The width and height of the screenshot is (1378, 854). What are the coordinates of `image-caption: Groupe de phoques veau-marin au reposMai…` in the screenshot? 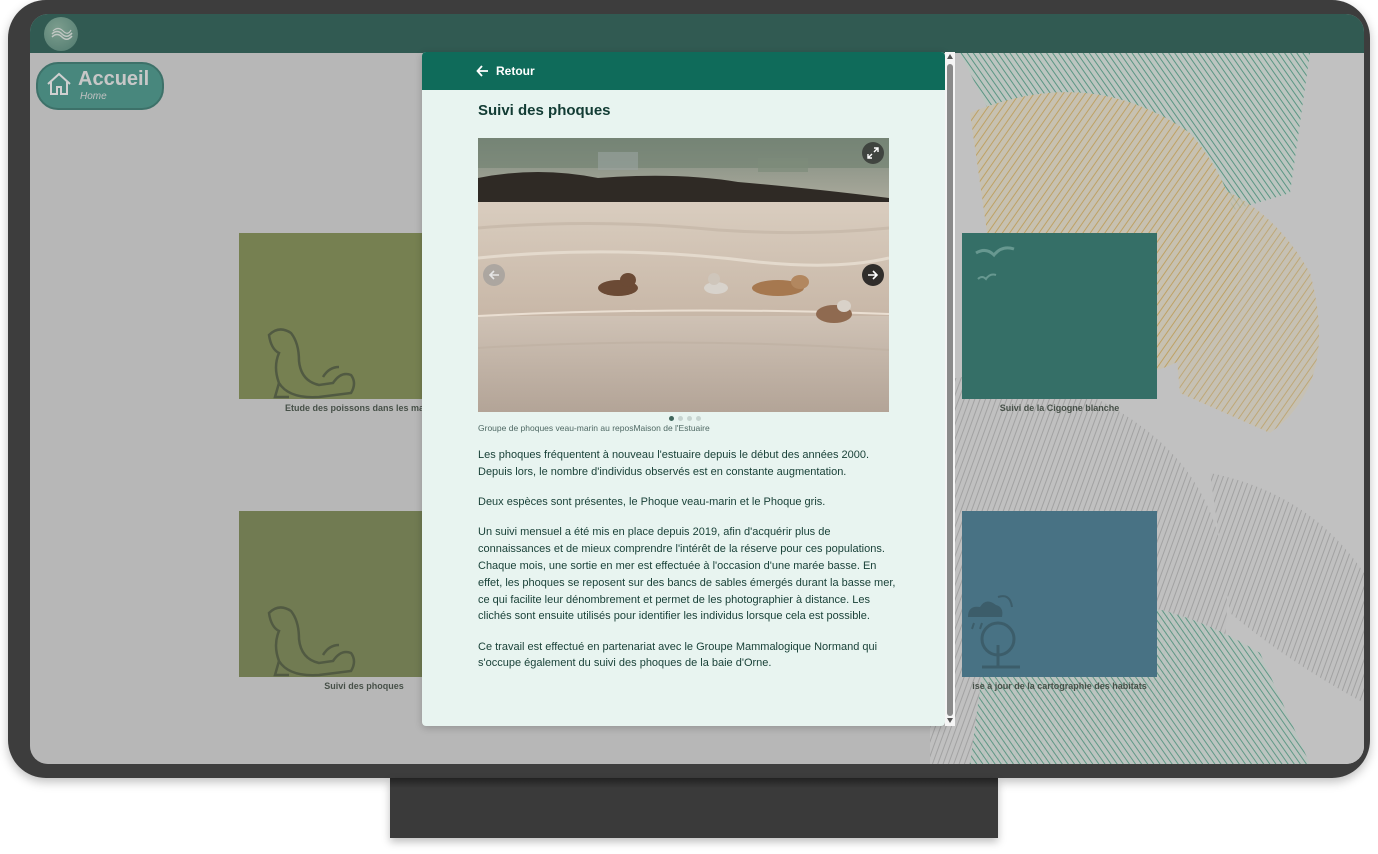 It's located at (594, 428).